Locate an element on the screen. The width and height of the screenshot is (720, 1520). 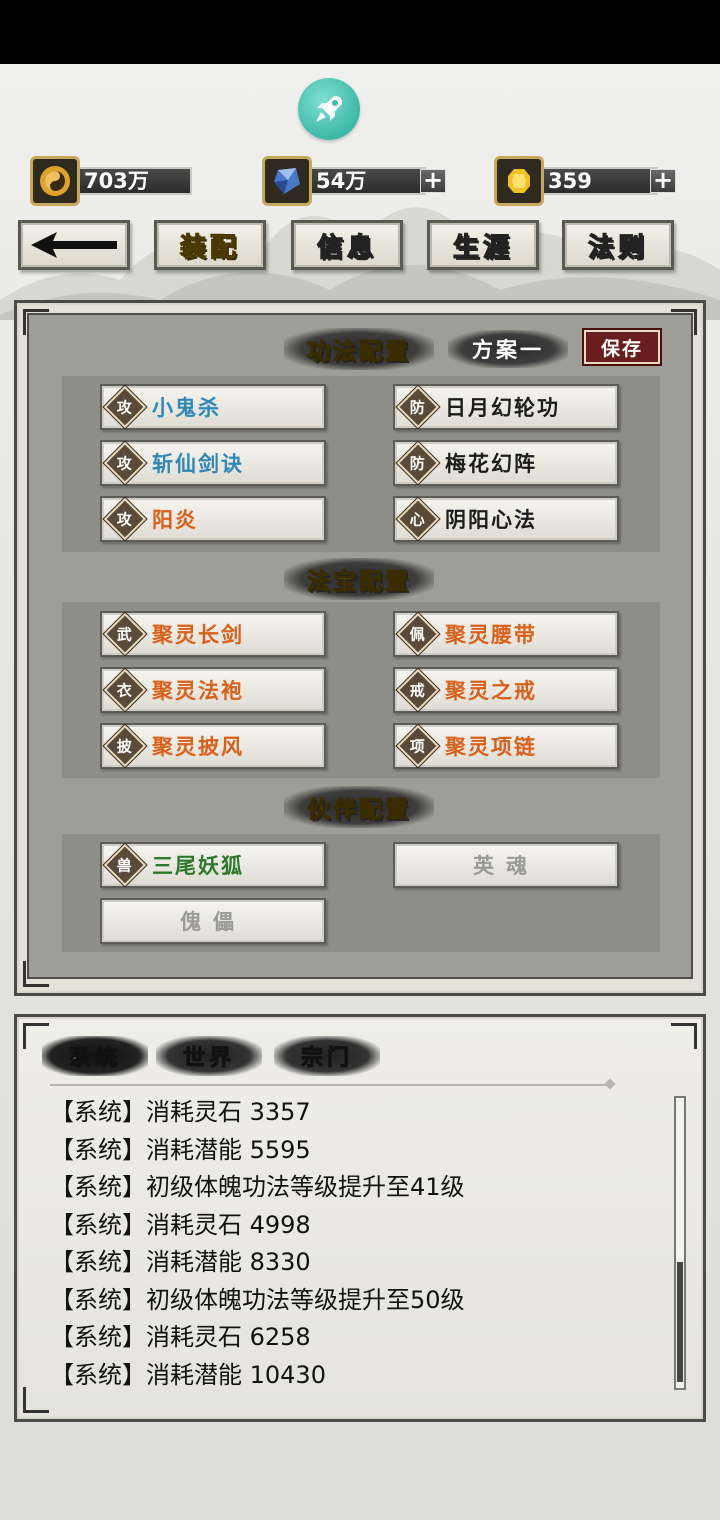
slot-type-label: 披 is located at coordinates (125, 746).